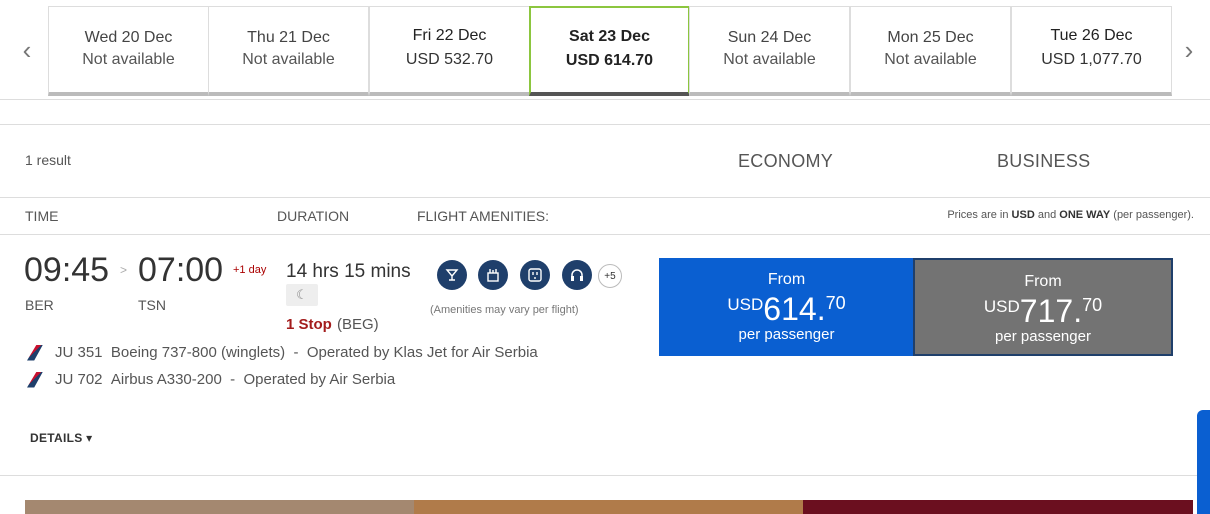  What do you see at coordinates (1043, 311) in the screenshot?
I see `fare-price: USD717.70` at bounding box center [1043, 311].